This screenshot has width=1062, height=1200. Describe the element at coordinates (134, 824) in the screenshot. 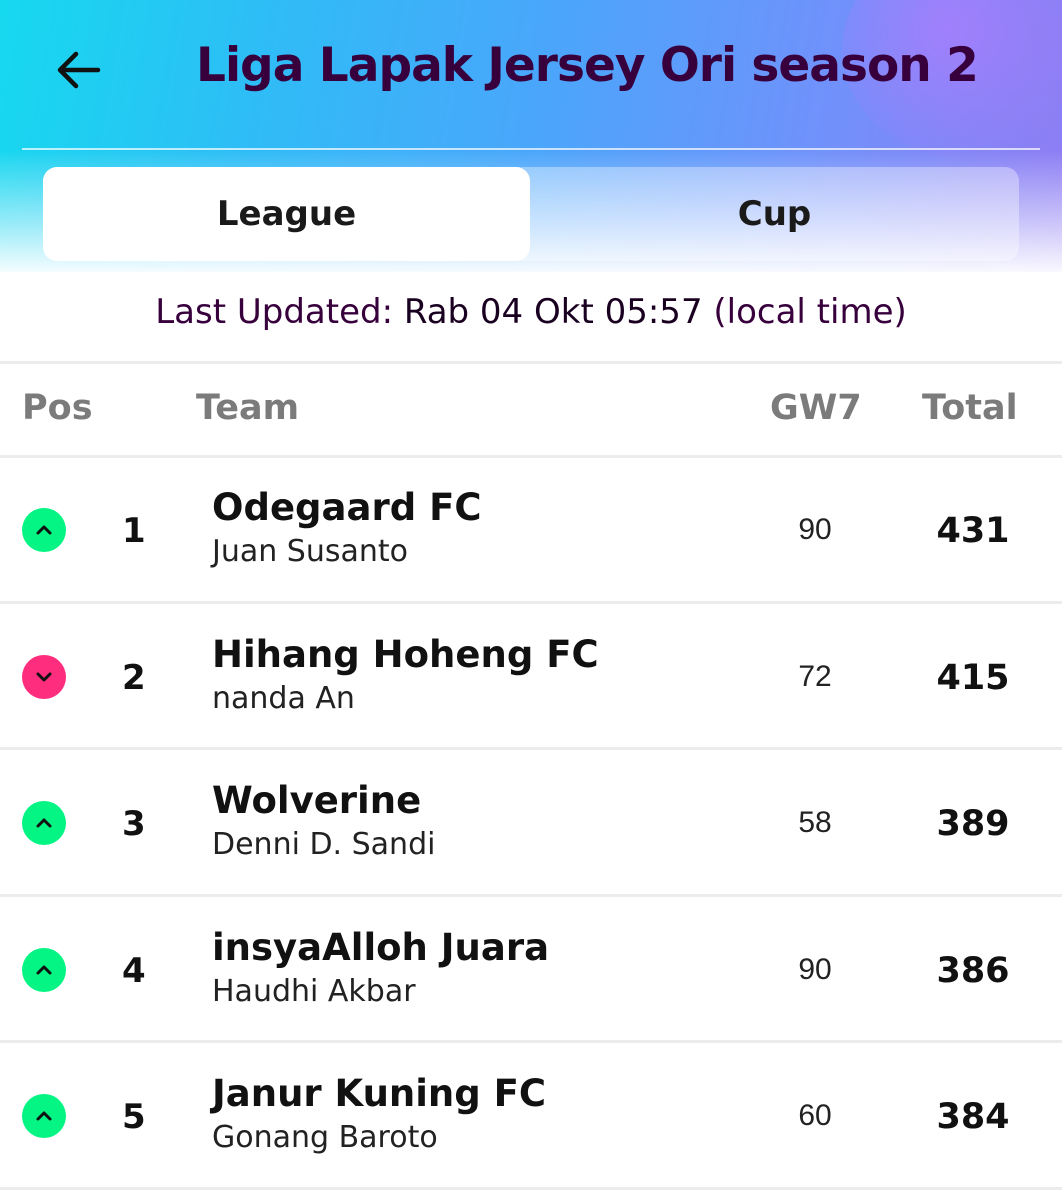

I see `position-number: 3` at that location.